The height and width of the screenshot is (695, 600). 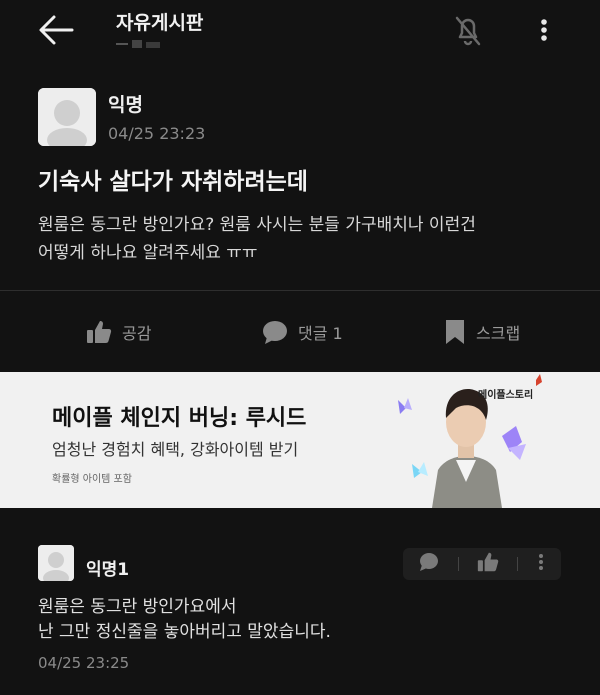 What do you see at coordinates (137, 333) in the screenshot?
I see `like-label: 공감` at bounding box center [137, 333].